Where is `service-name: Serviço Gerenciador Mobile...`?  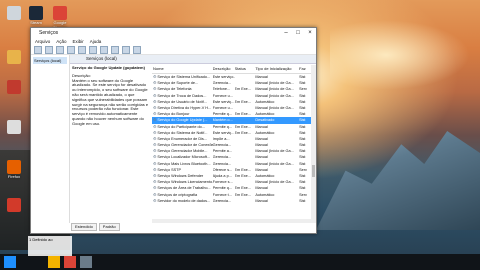
service-name: Serviço Gerenciador Mobile... is located at coordinates (182, 151).